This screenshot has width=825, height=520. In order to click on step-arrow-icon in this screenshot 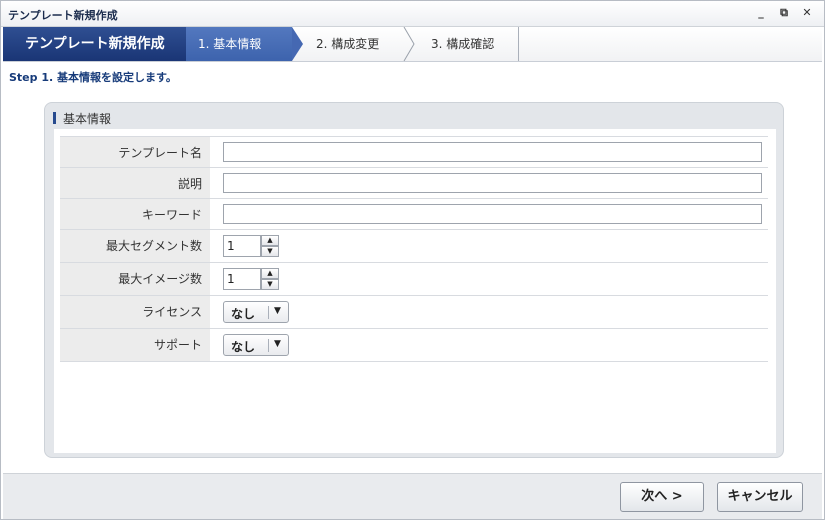, I will do `click(297, 44)`.